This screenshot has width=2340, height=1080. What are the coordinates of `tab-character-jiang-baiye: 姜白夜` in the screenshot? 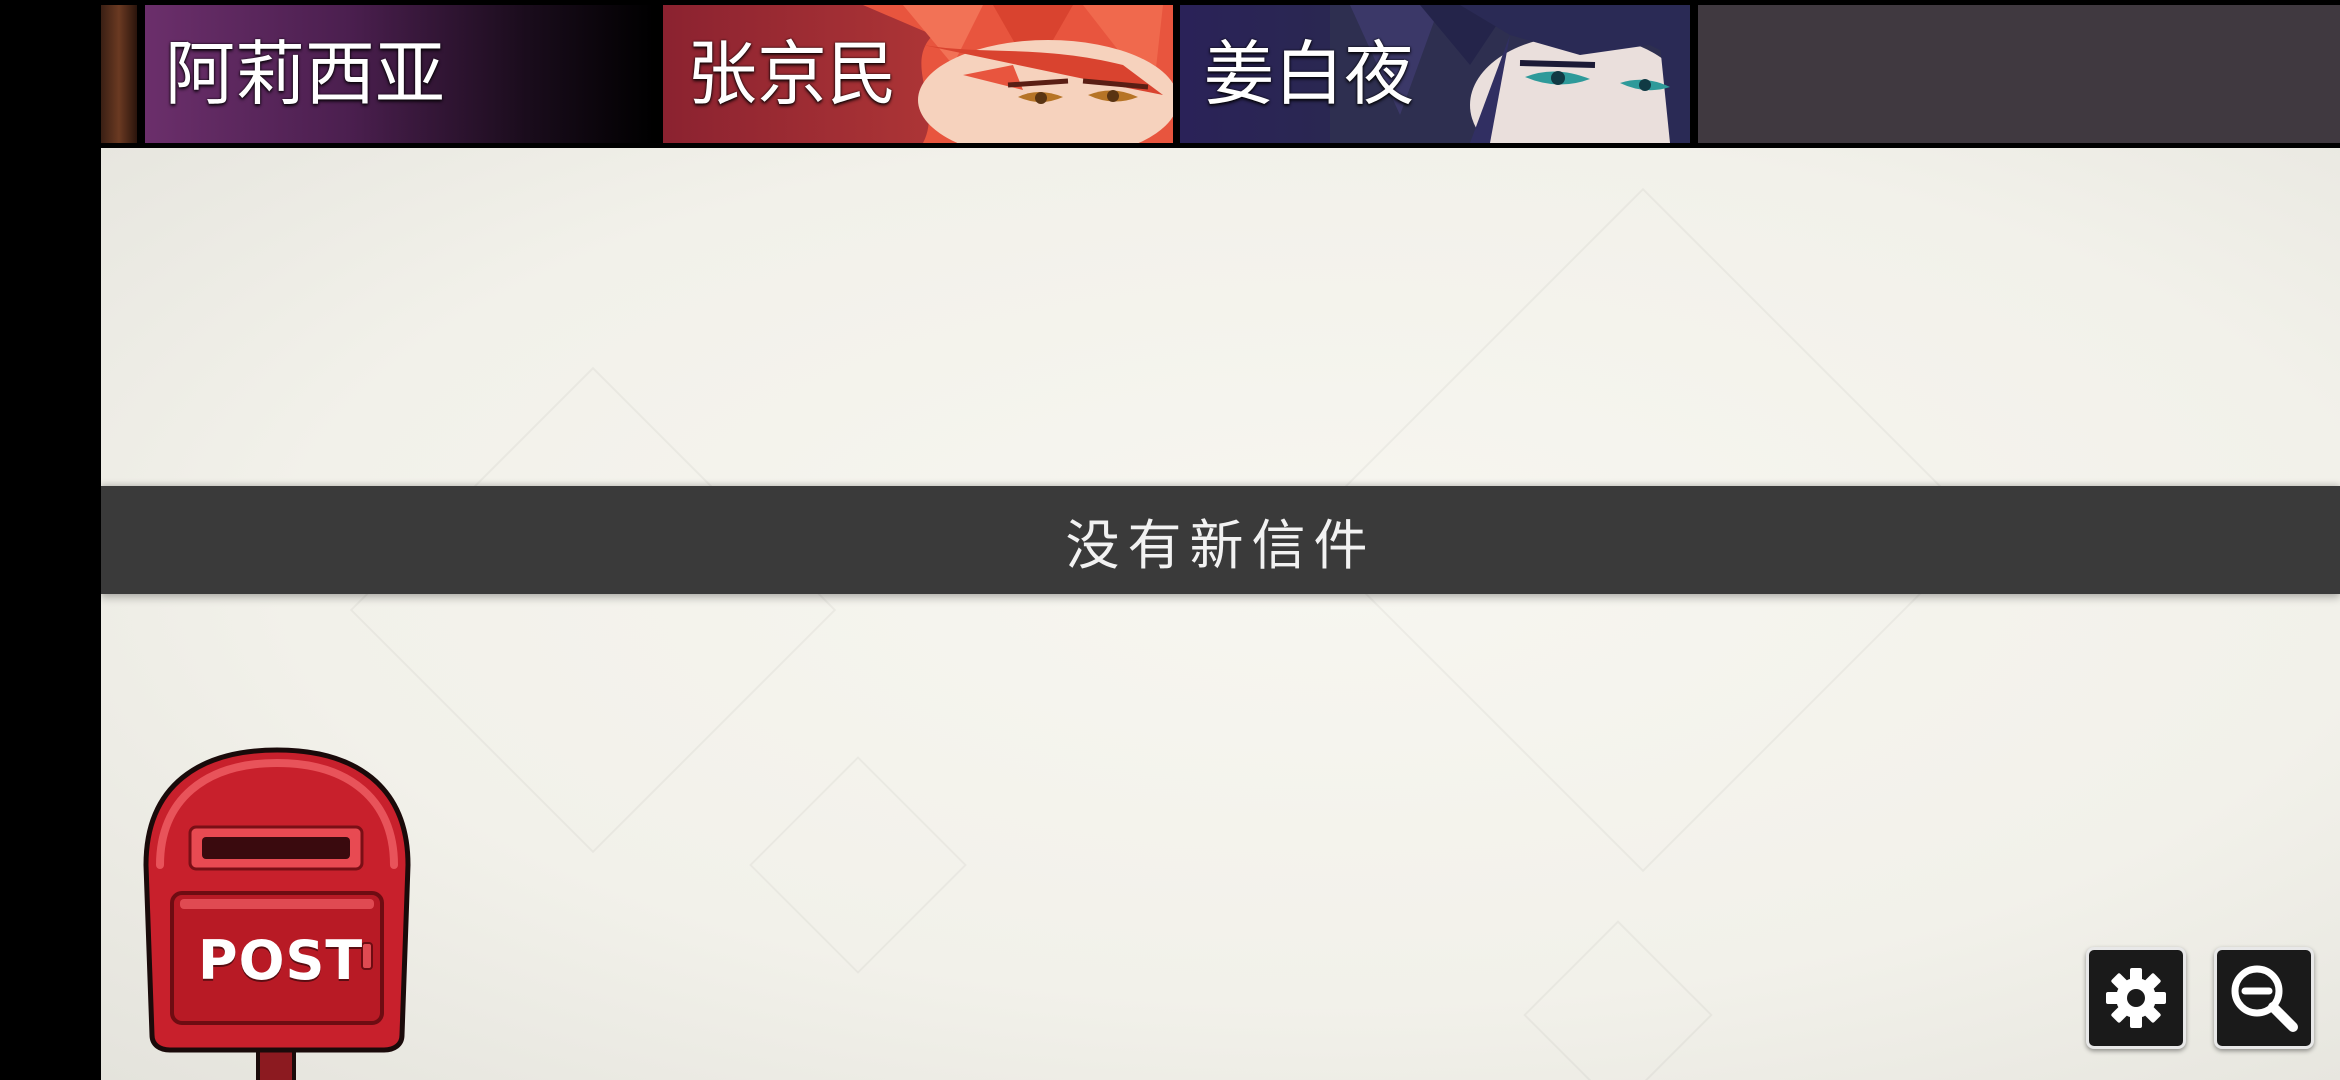 It's located at (1435, 74).